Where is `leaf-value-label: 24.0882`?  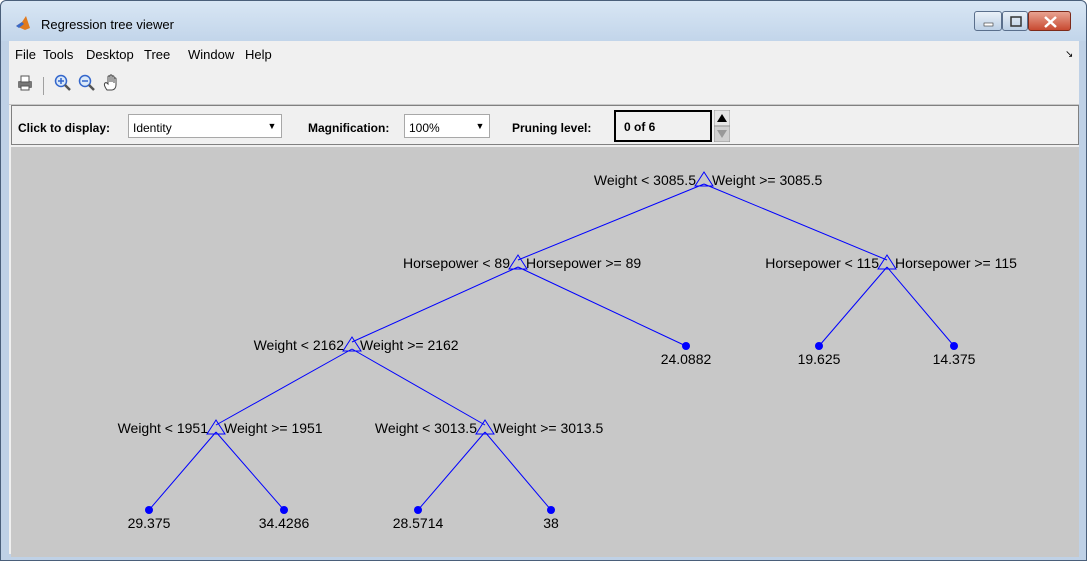 leaf-value-label: 24.0882 is located at coordinates (686, 359).